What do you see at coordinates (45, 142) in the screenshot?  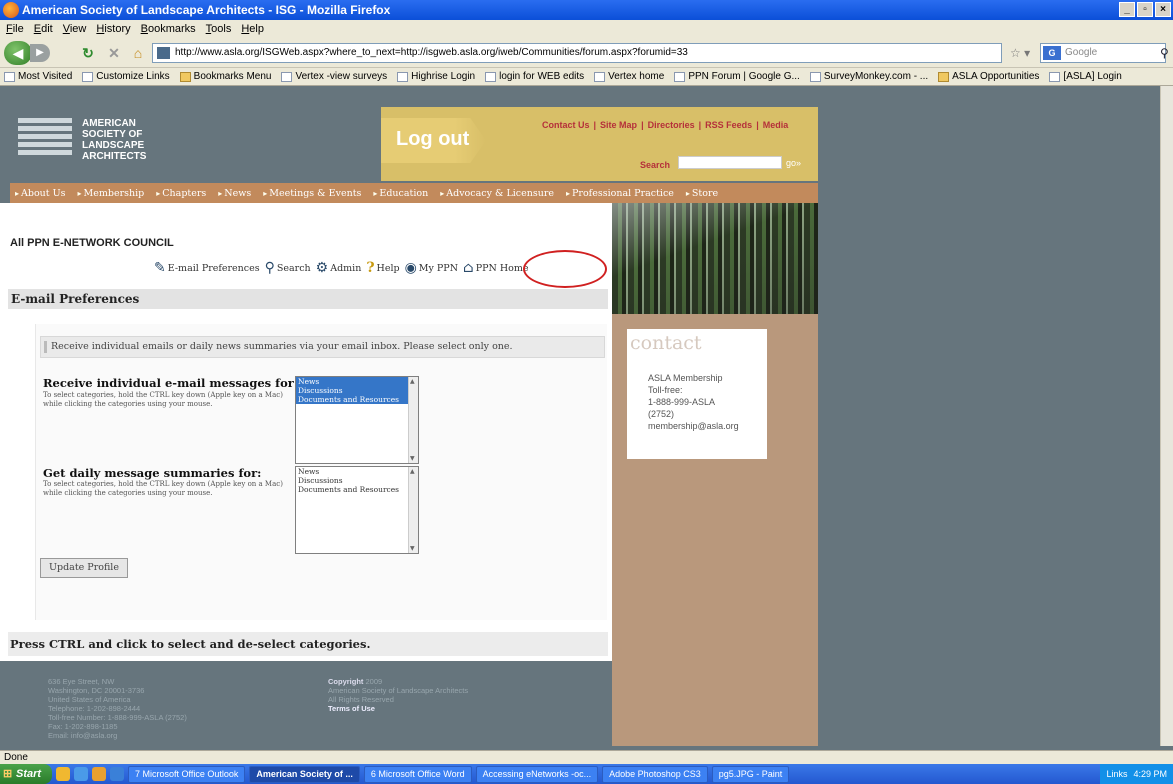 I see `asla-logo` at bounding box center [45, 142].